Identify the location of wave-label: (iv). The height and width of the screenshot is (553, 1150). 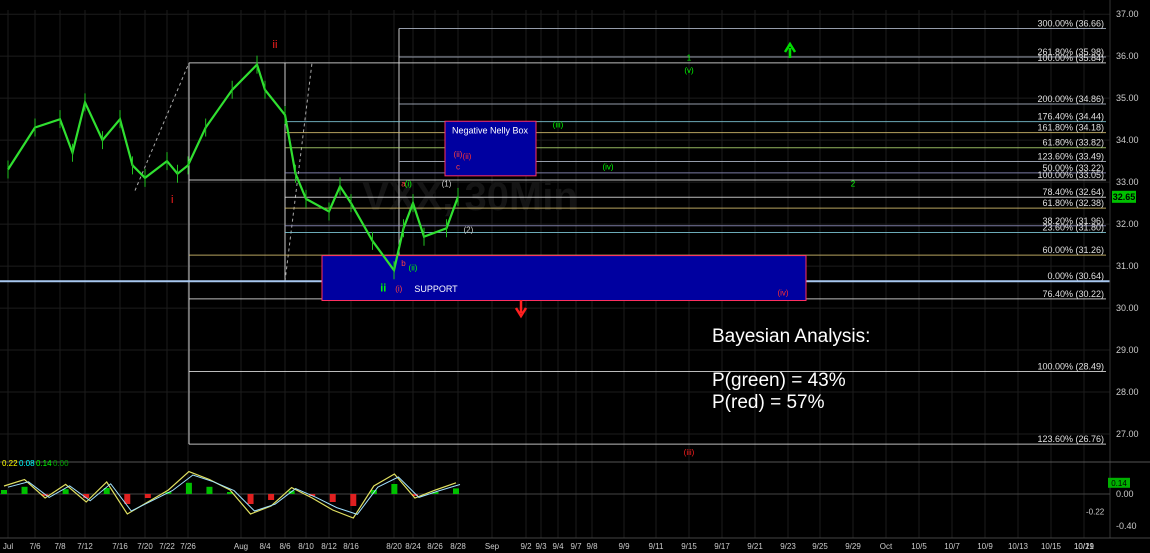
(607, 167).